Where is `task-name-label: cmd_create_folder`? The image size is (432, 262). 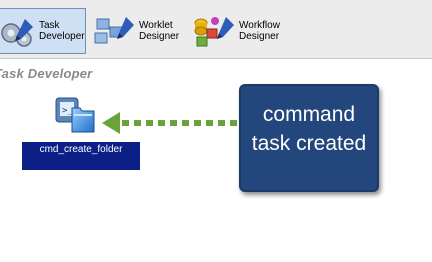 task-name-label: cmd_create_folder is located at coordinates (81, 156).